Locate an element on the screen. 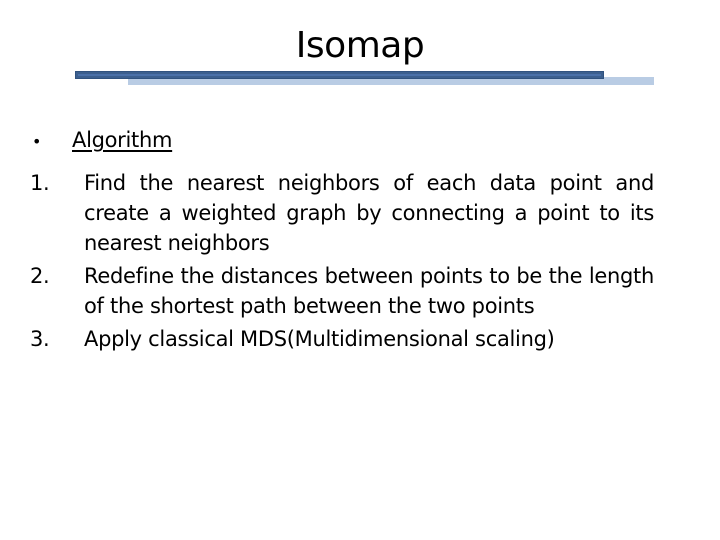  bullet-heading: Algorithm is located at coordinates (122, 140).